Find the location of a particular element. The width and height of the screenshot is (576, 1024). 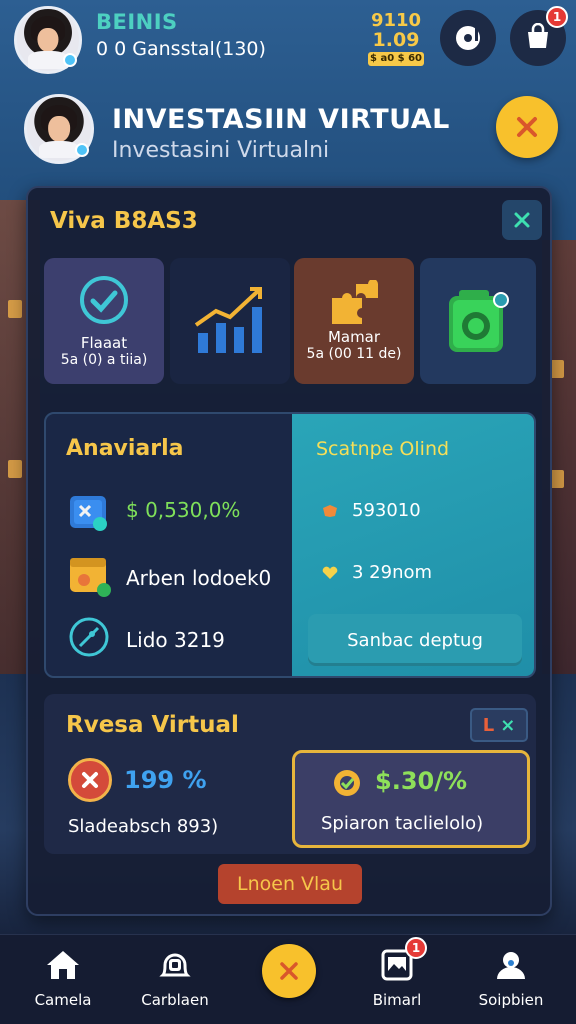

section-toggle-chip: L × is located at coordinates (499, 725).